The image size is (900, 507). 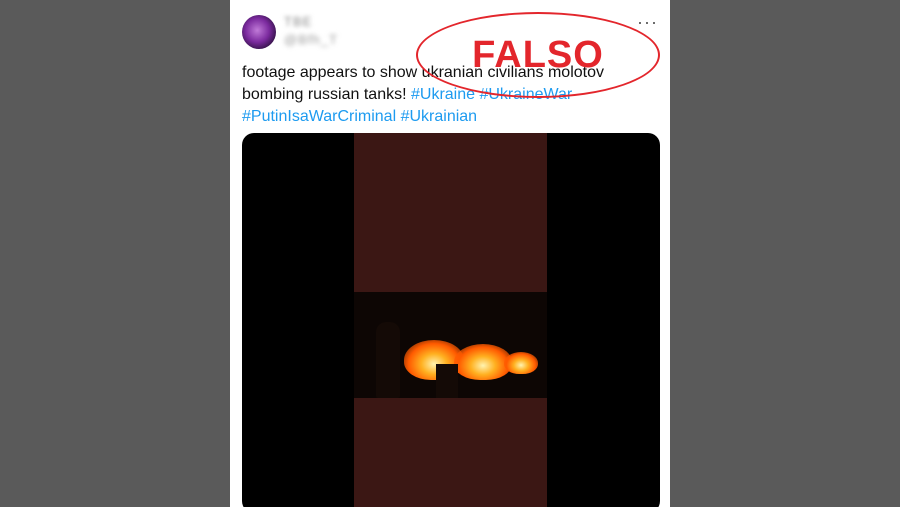 I want to click on more-options-icon: ···, so click(x=647, y=22).